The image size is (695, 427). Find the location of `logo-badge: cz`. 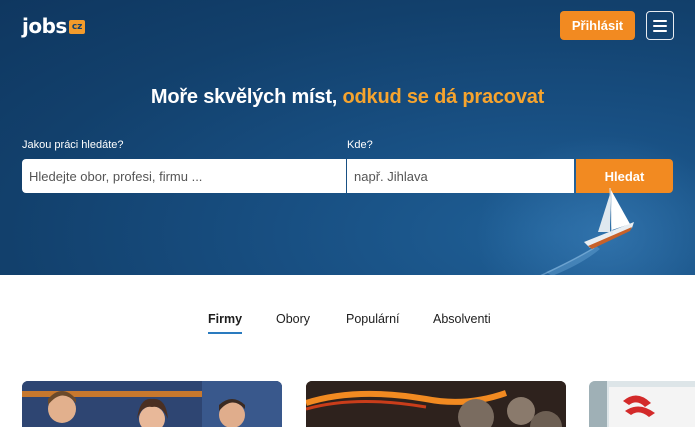

logo-badge: cz is located at coordinates (77, 27).